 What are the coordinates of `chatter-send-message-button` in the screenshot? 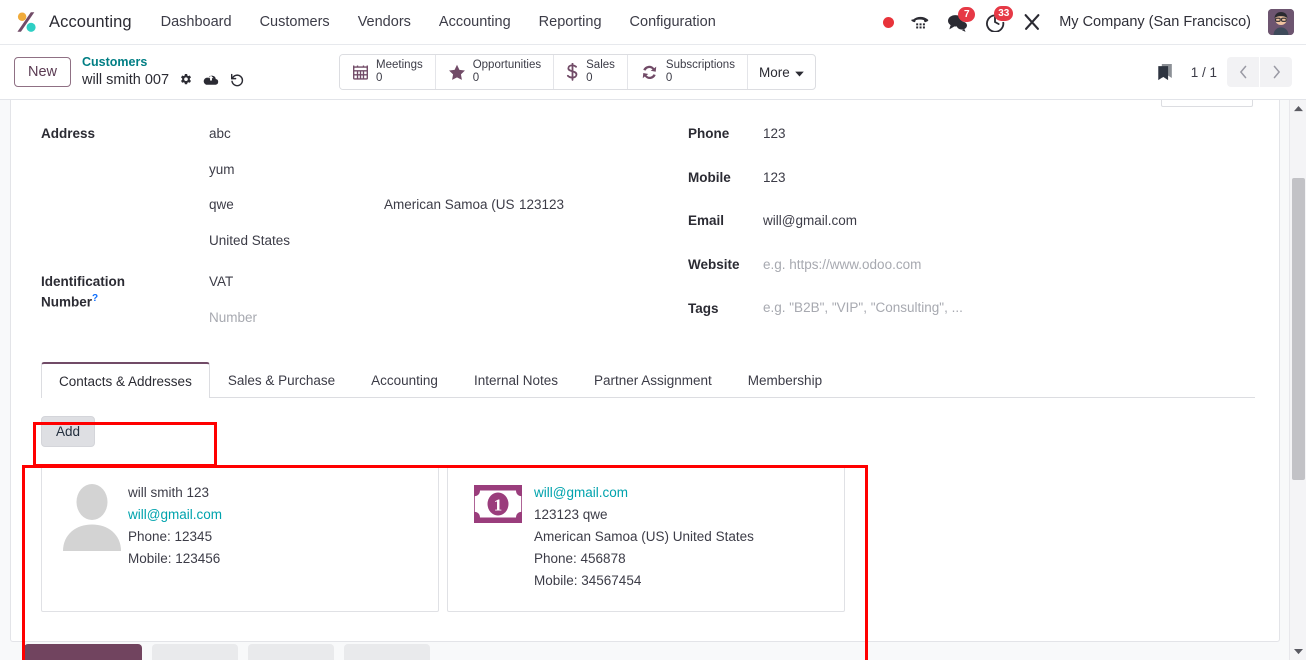 It's located at (83, 652).